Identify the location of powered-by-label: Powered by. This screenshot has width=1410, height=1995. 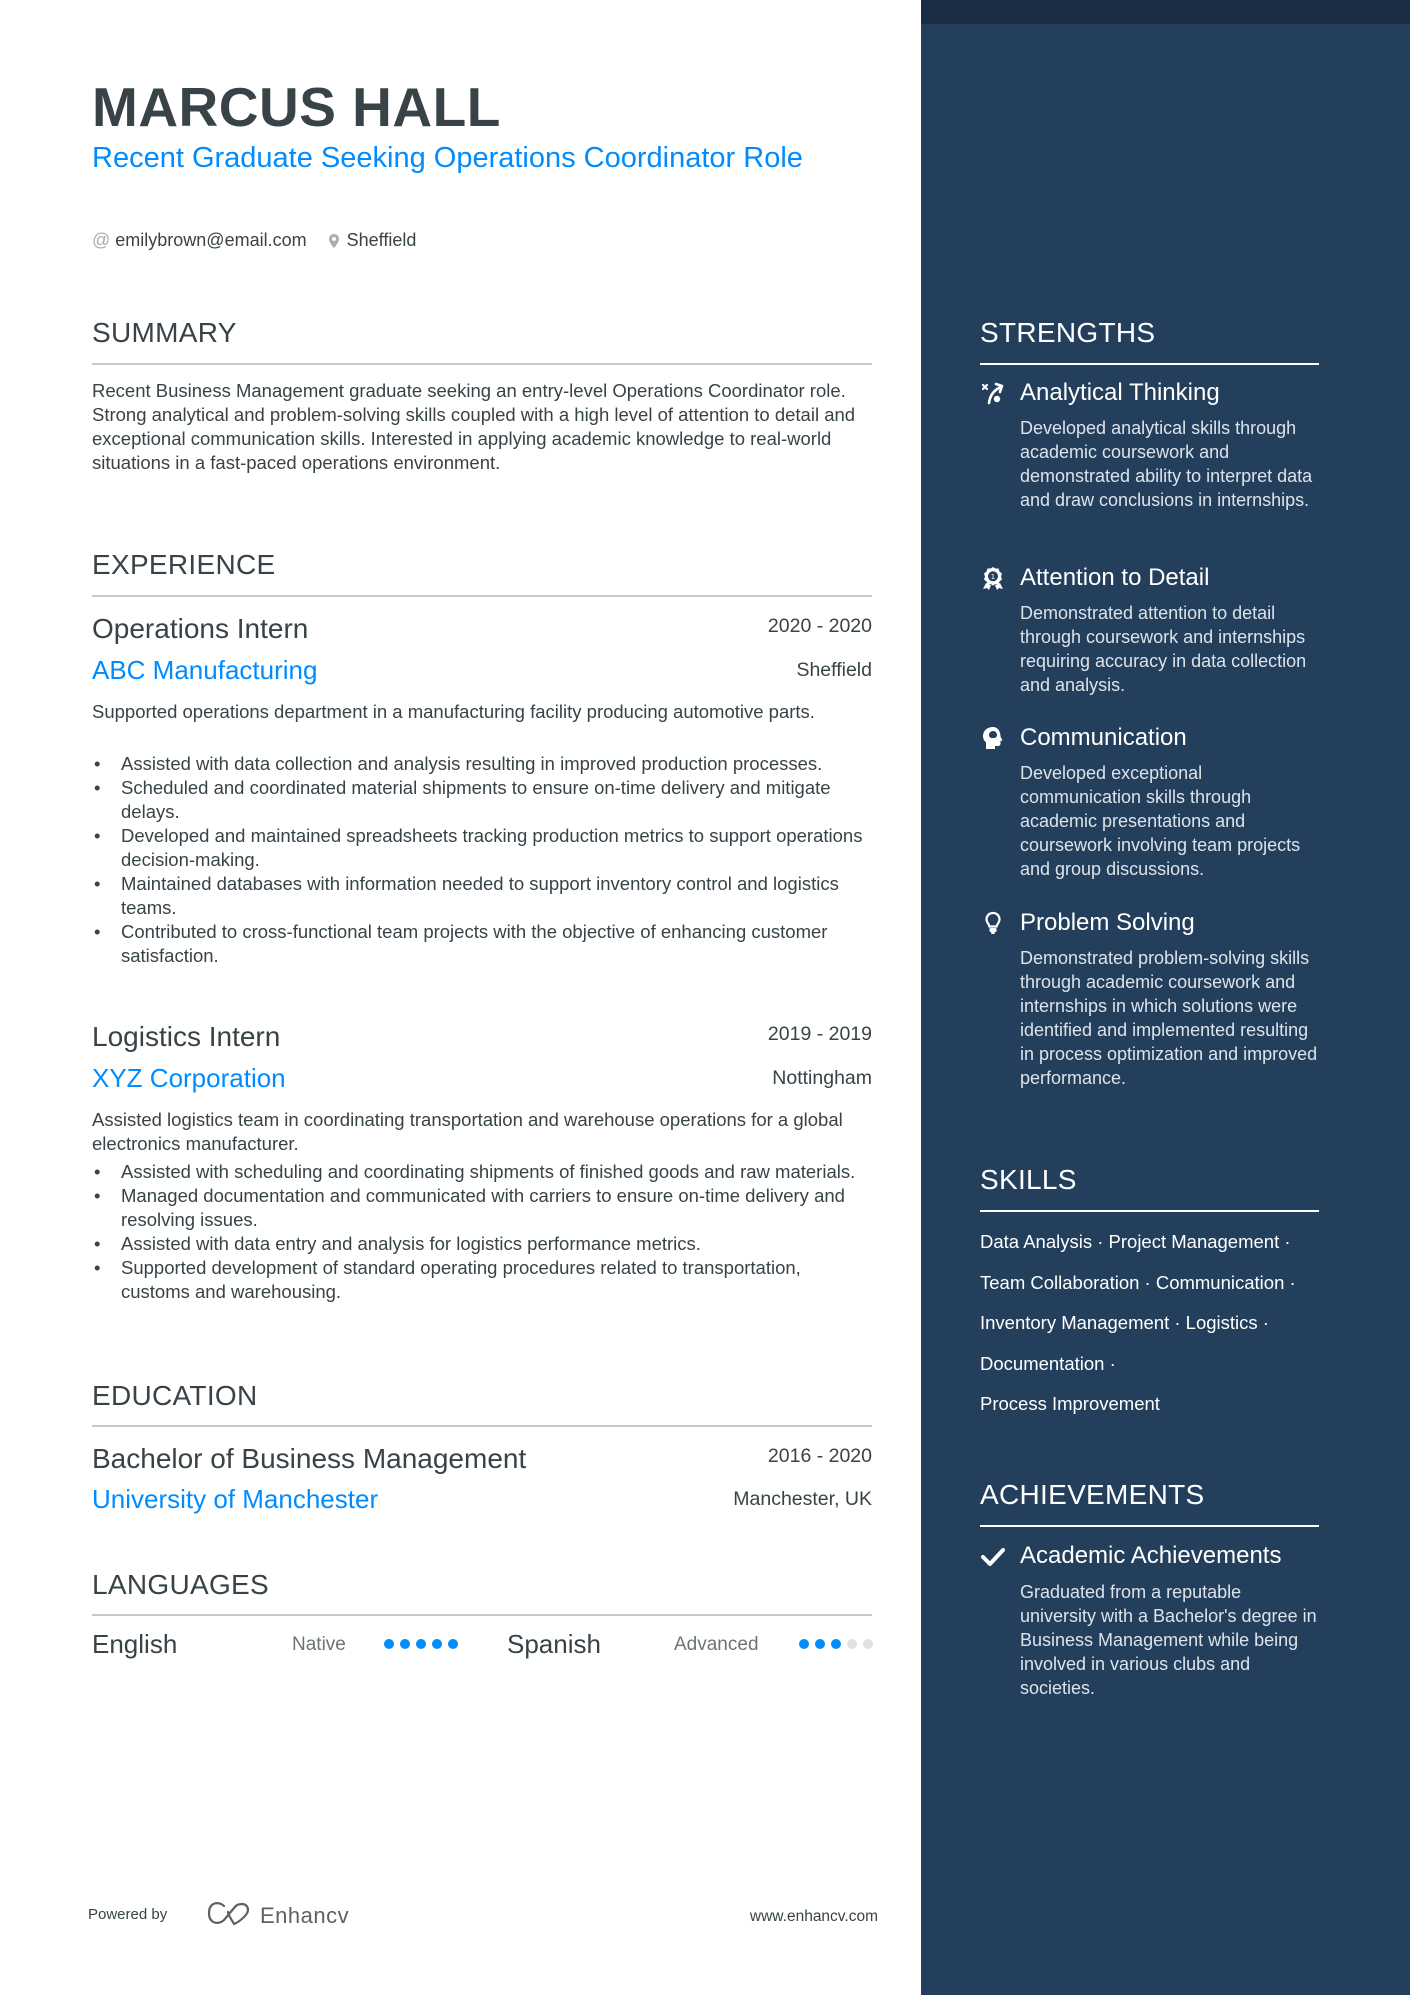
(128, 1914).